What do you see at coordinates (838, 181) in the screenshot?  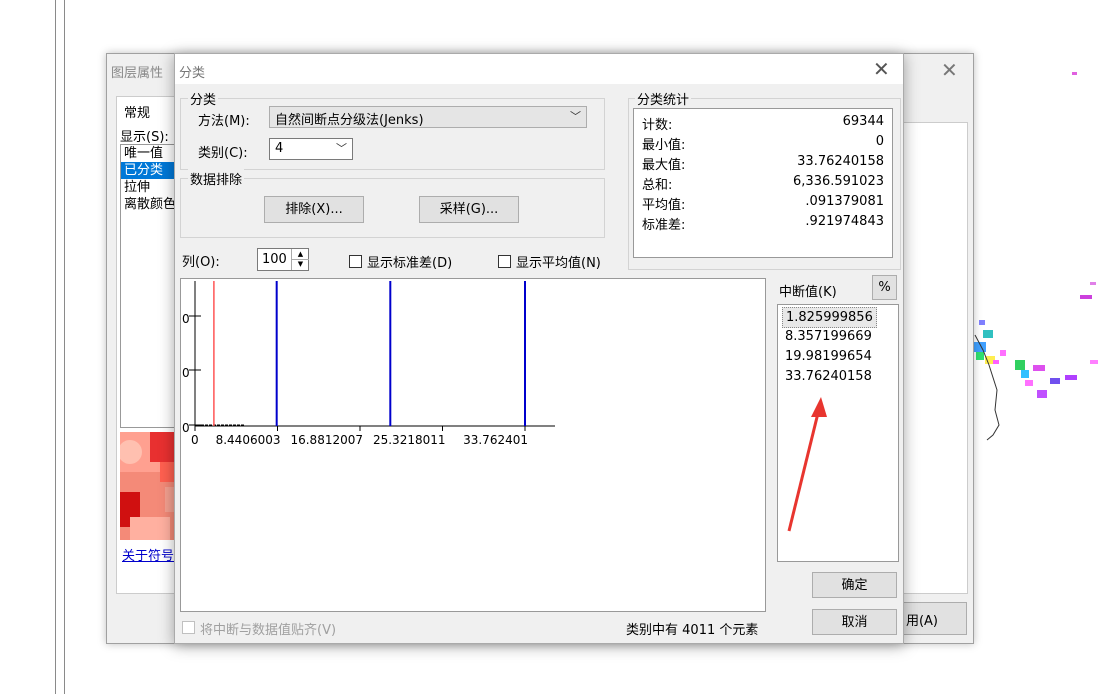 I see `stats-value: 6,336.591023` at bounding box center [838, 181].